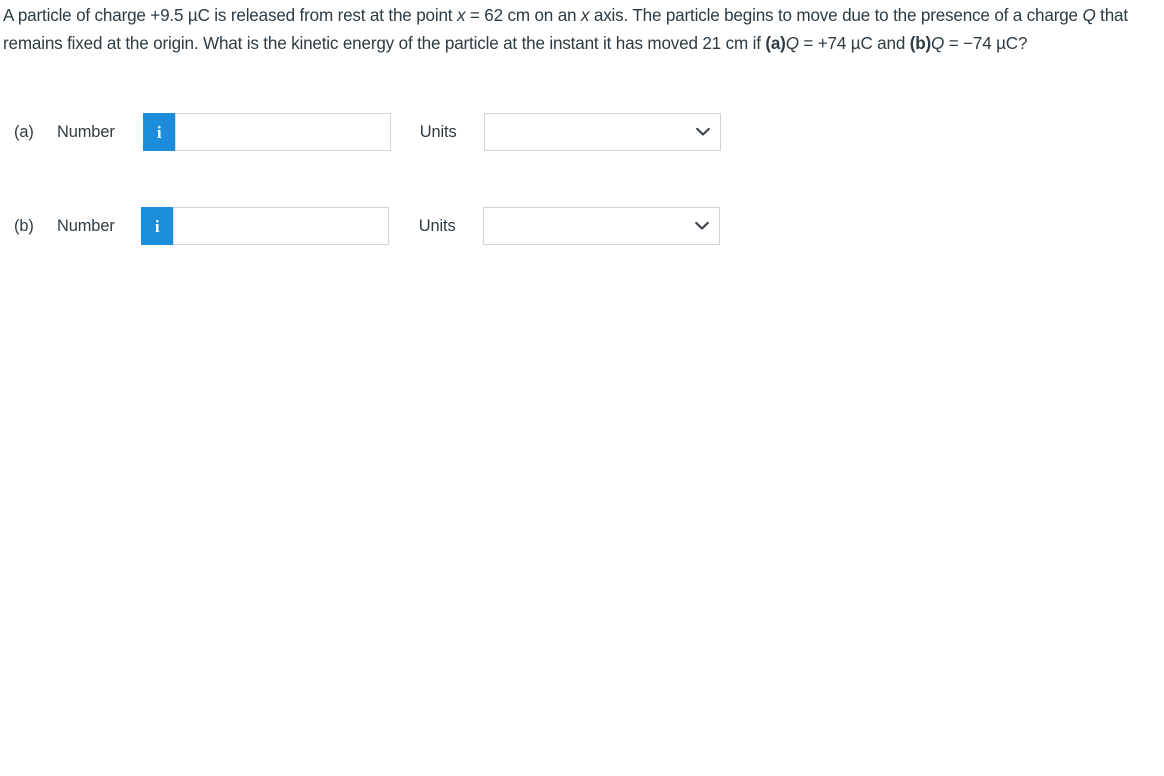 The image size is (1164, 776). I want to click on number-label-a: Number, so click(86, 131).